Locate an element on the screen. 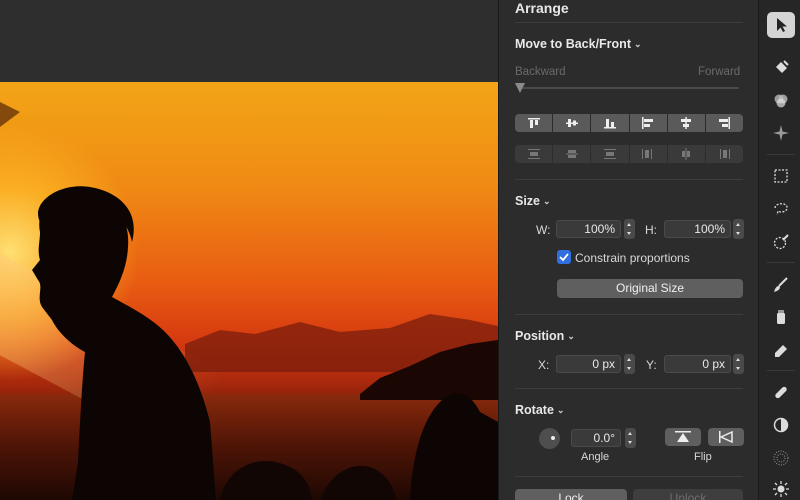 This screenshot has height=500, width=800. distribute-left-button is located at coordinates (649, 154).